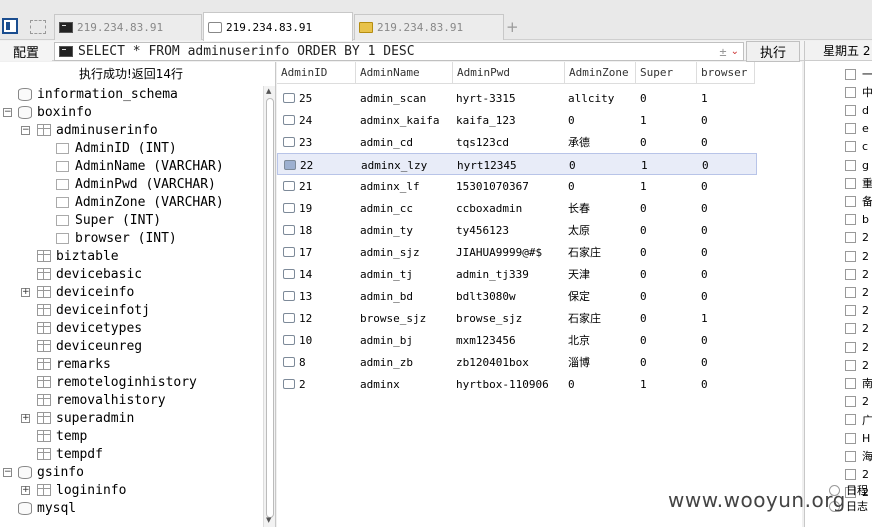  I want to click on table-cell: 23, so click(305, 142).